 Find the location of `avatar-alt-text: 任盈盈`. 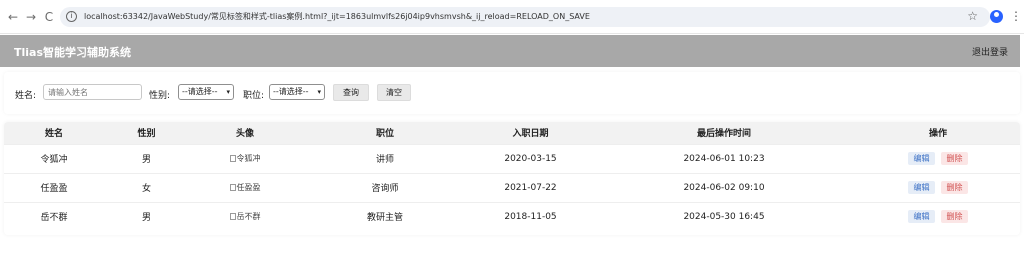

avatar-alt-text: 任盈盈 is located at coordinates (248, 187).